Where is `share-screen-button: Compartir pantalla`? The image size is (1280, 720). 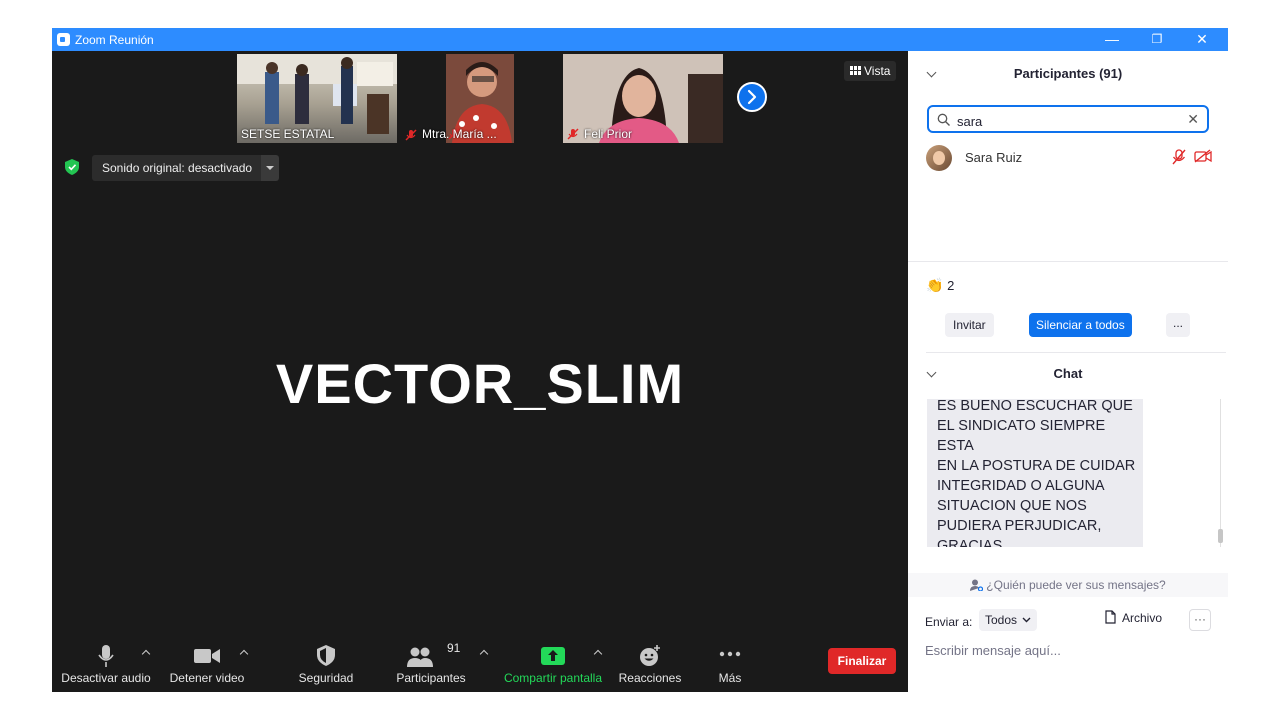 share-screen-button: Compartir pantalla is located at coordinates (553, 664).